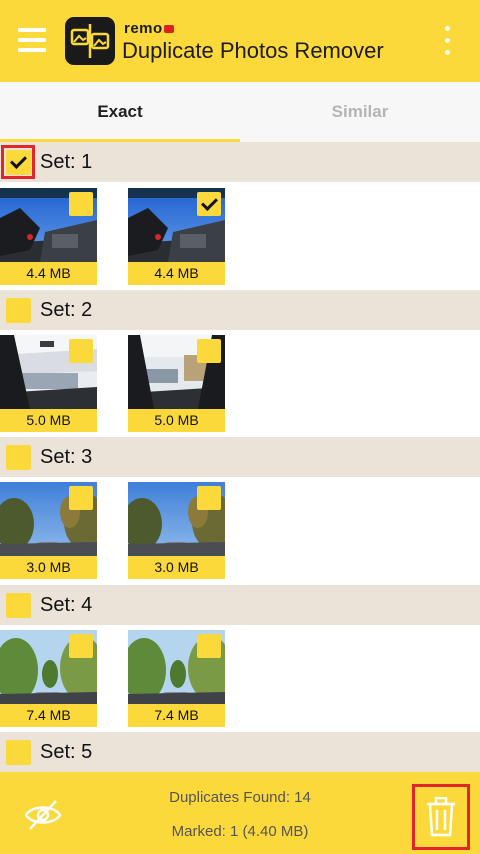  What do you see at coordinates (18, 162) in the screenshot?
I see `highlight-box` at bounding box center [18, 162].